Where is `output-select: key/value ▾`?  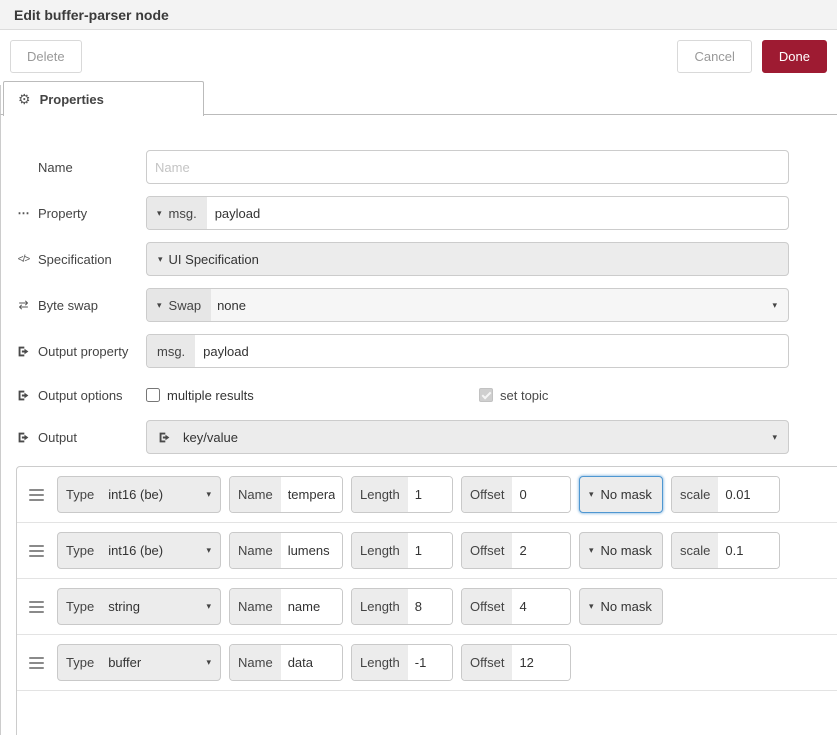
output-select: key/value ▾ is located at coordinates (467, 437).